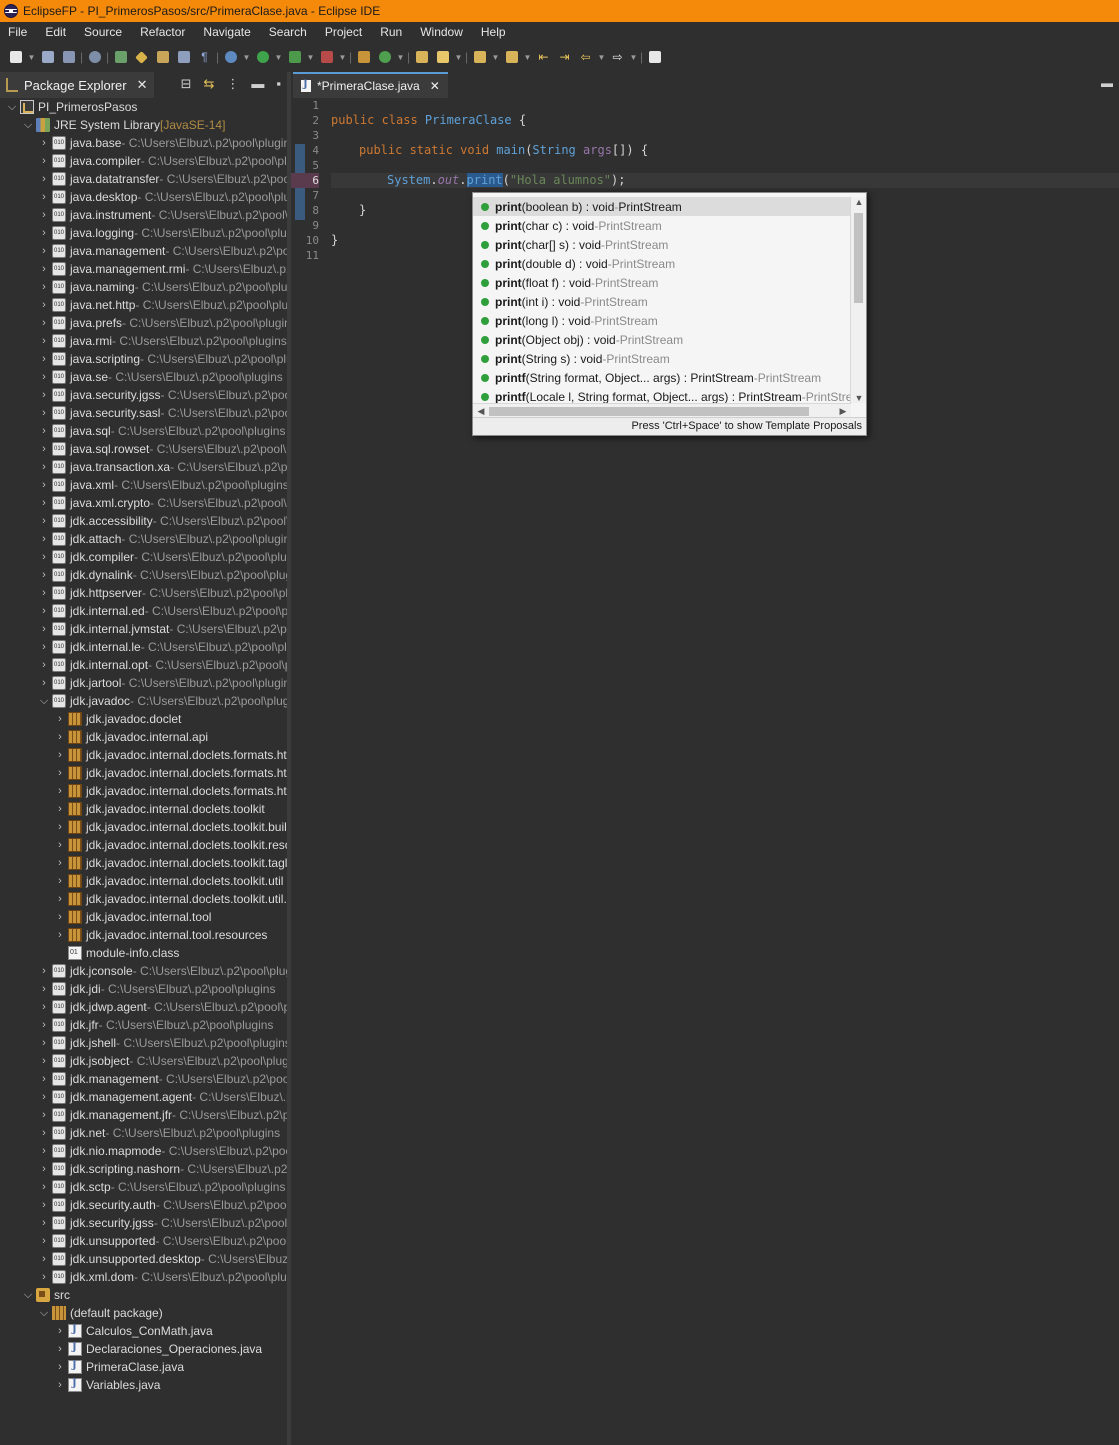 The image size is (1119, 1445). What do you see at coordinates (31, 57) in the screenshot?
I see `new-dropdown-icon: ▼` at bounding box center [31, 57].